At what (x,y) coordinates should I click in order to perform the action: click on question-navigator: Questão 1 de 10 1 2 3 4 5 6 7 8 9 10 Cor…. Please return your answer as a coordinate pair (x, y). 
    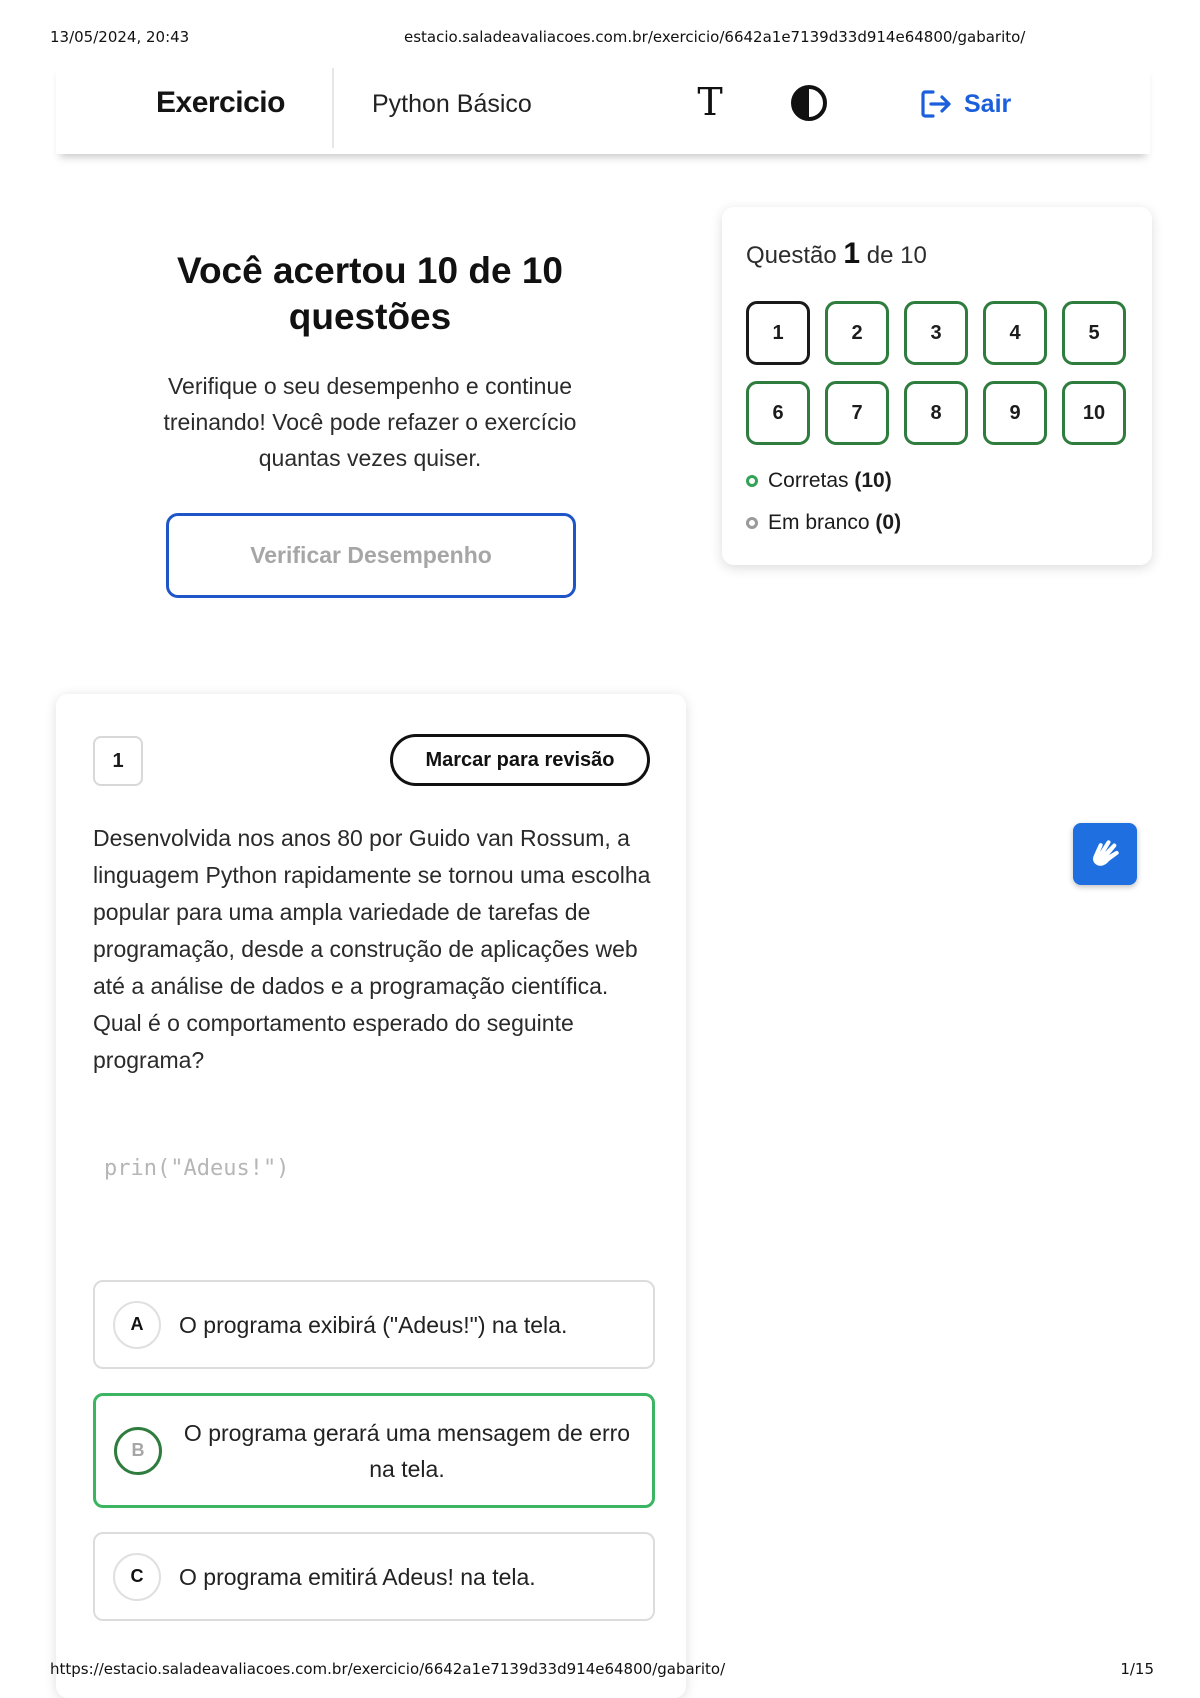
    Looking at the image, I should click on (937, 386).